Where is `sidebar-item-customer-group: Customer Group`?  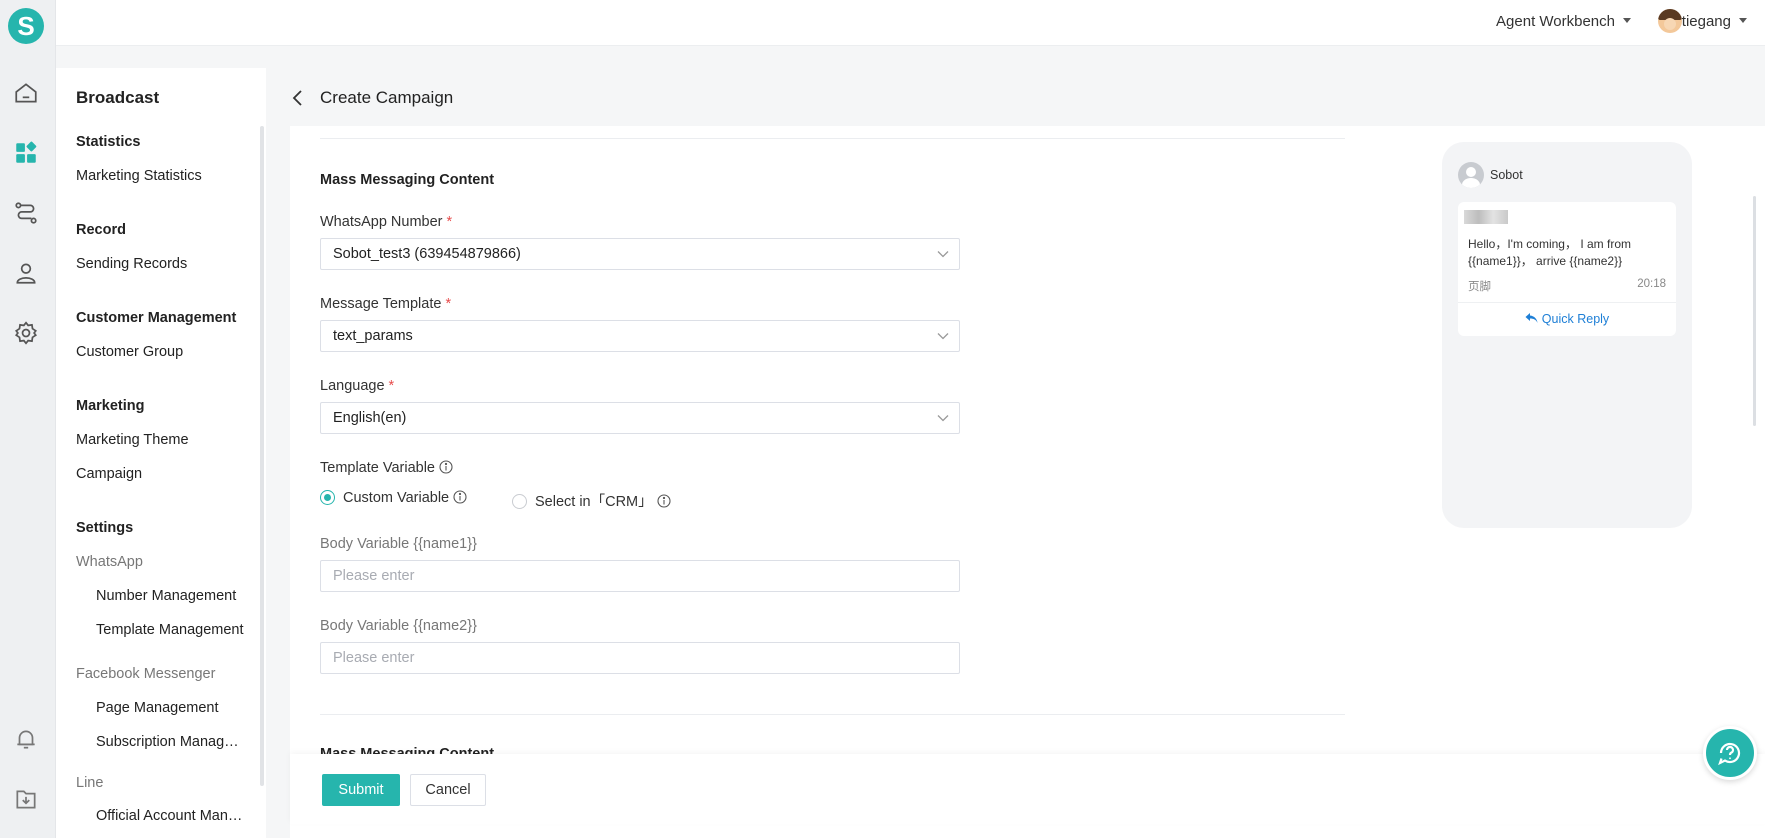
sidebar-item-customer-group: Customer Group is located at coordinates (129, 352).